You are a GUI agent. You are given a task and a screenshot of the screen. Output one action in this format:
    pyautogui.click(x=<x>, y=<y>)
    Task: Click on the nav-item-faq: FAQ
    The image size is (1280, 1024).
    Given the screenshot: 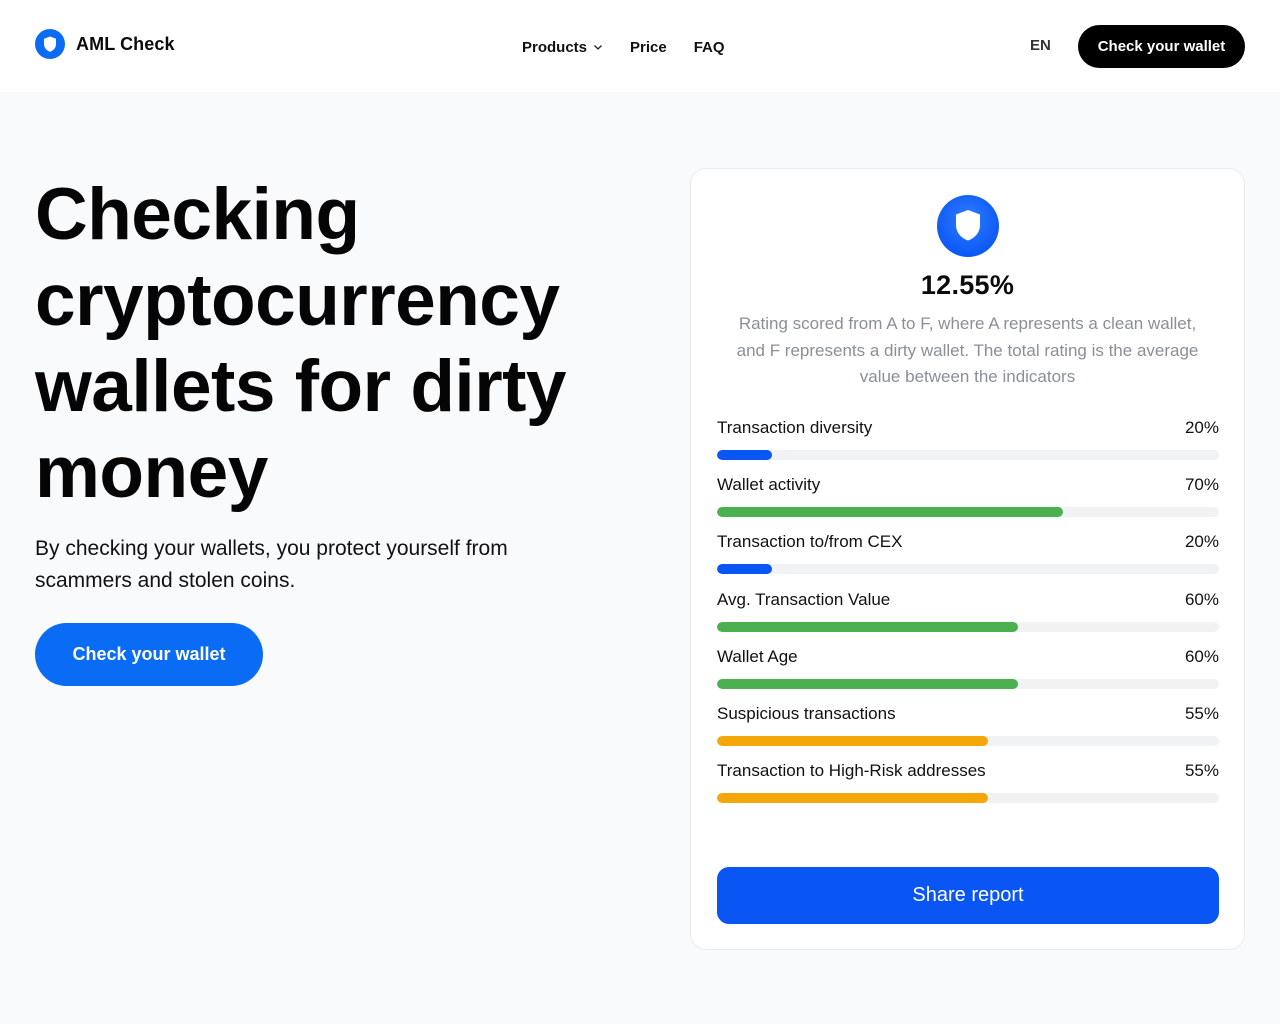 What is the action you would take?
    pyautogui.click(x=709, y=47)
    